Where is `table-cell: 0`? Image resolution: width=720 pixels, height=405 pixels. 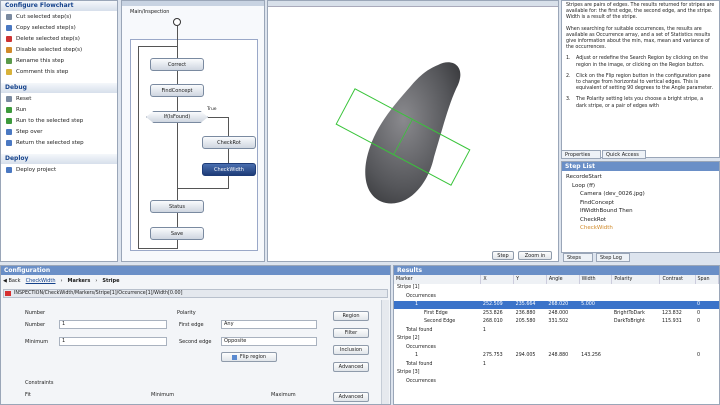
table-cell: 0 is located at coordinates (699, 322).